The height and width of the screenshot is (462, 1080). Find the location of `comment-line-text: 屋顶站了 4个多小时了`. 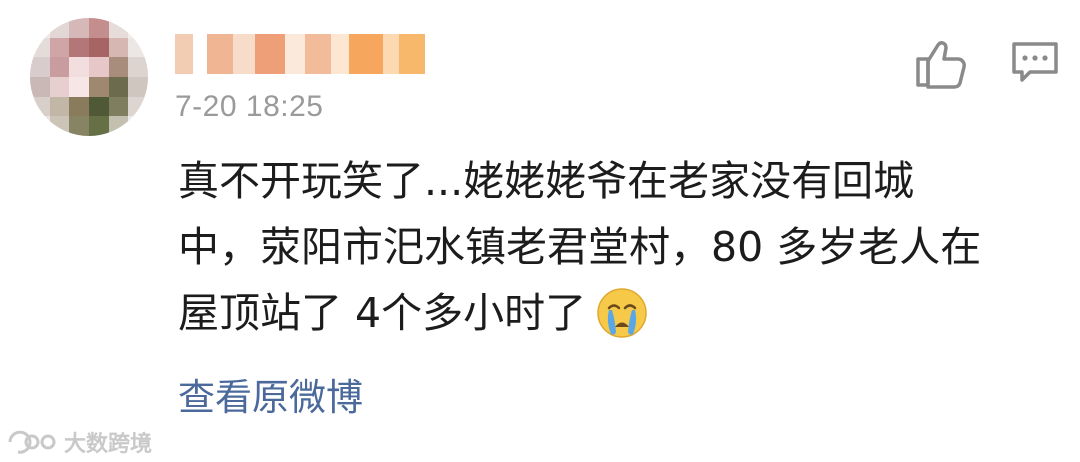

comment-line-text: 屋顶站了 4个多小时了 is located at coordinates (382, 313).